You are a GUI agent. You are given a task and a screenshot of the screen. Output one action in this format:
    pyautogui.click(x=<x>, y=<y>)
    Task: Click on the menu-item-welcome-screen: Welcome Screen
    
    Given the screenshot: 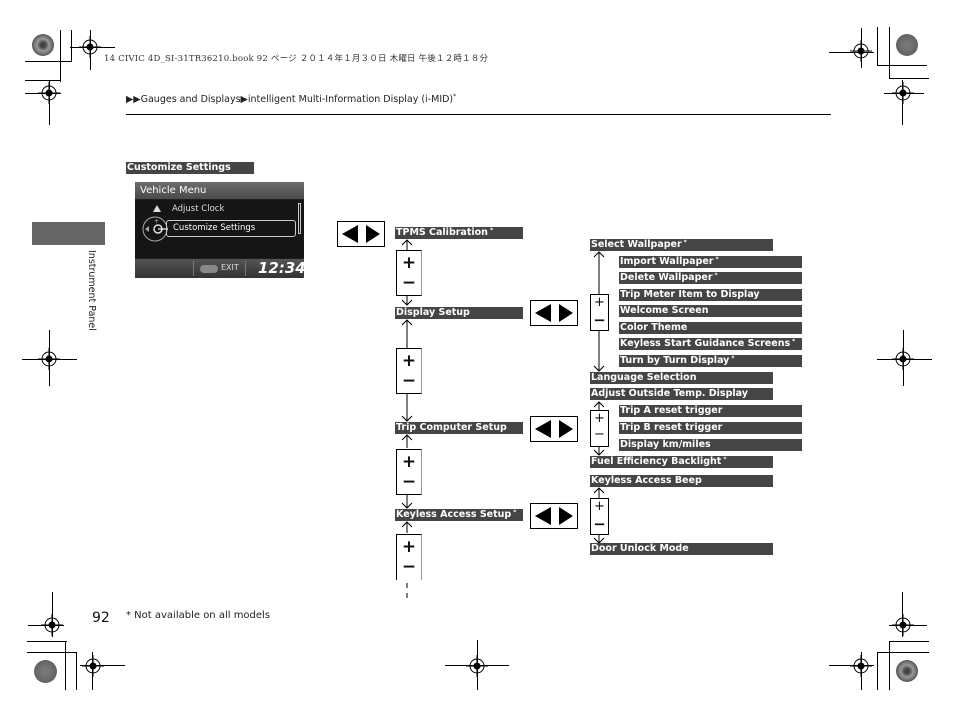 What is the action you would take?
    pyautogui.click(x=710, y=311)
    